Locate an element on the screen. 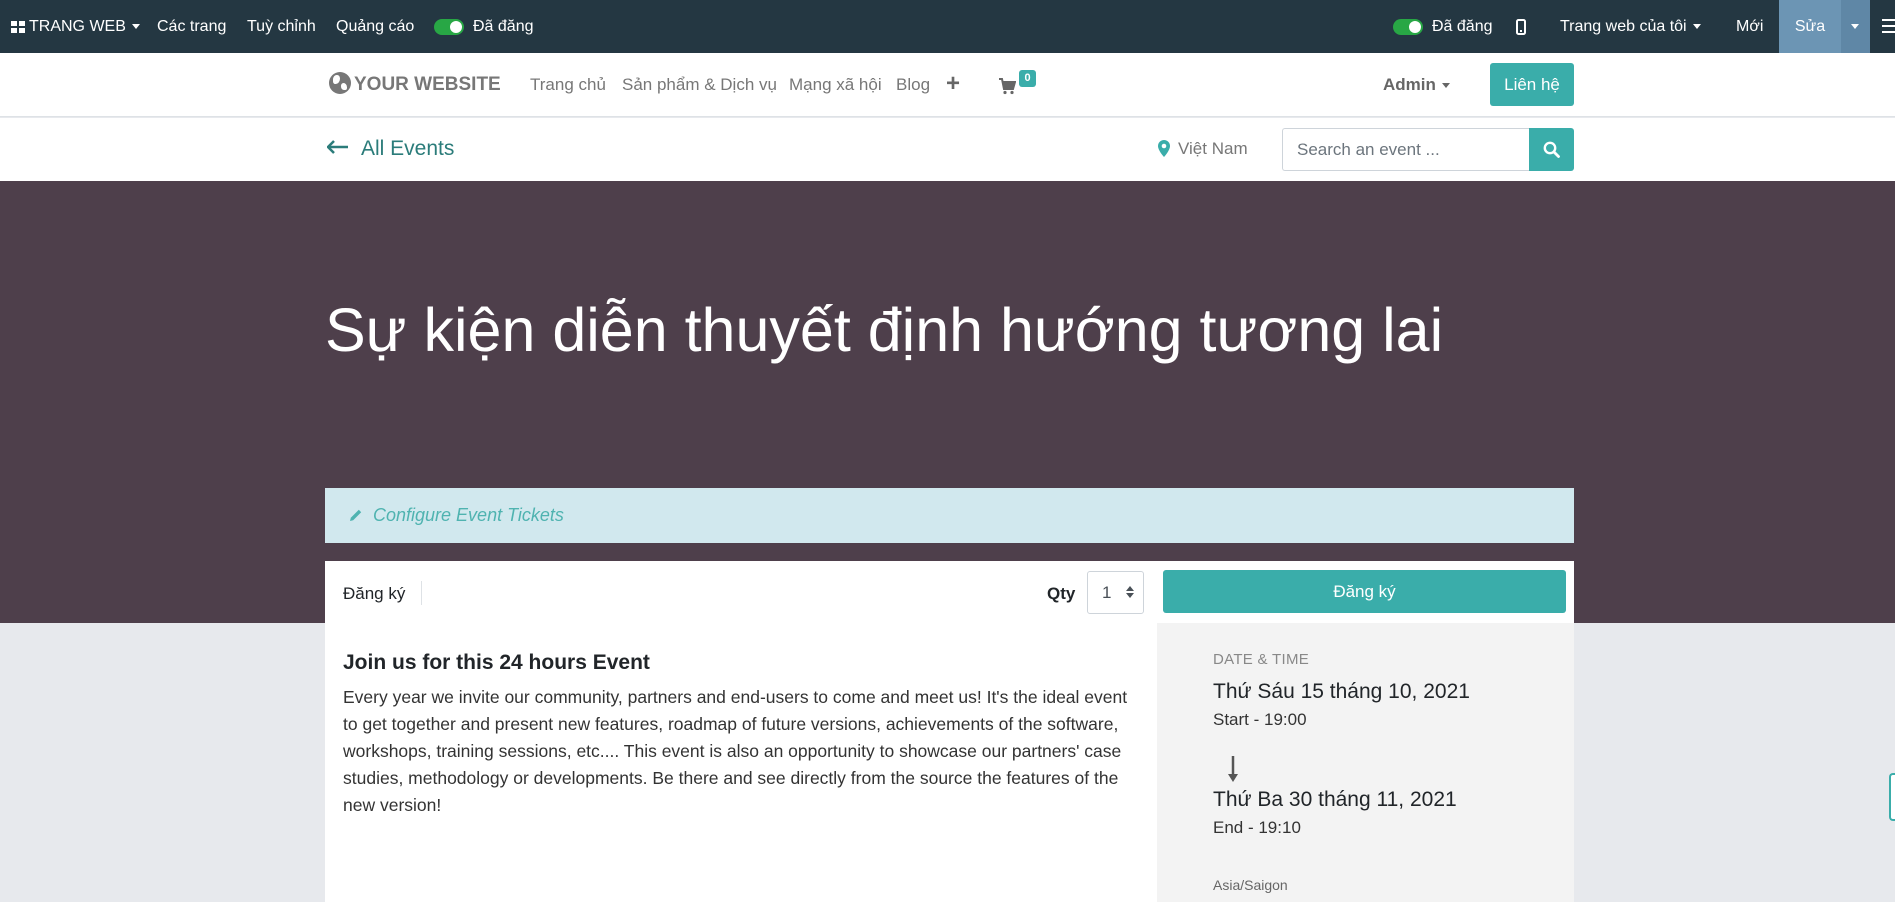 This screenshot has width=1895, height=902. nav-link-home: Trang chủ is located at coordinates (568, 85).